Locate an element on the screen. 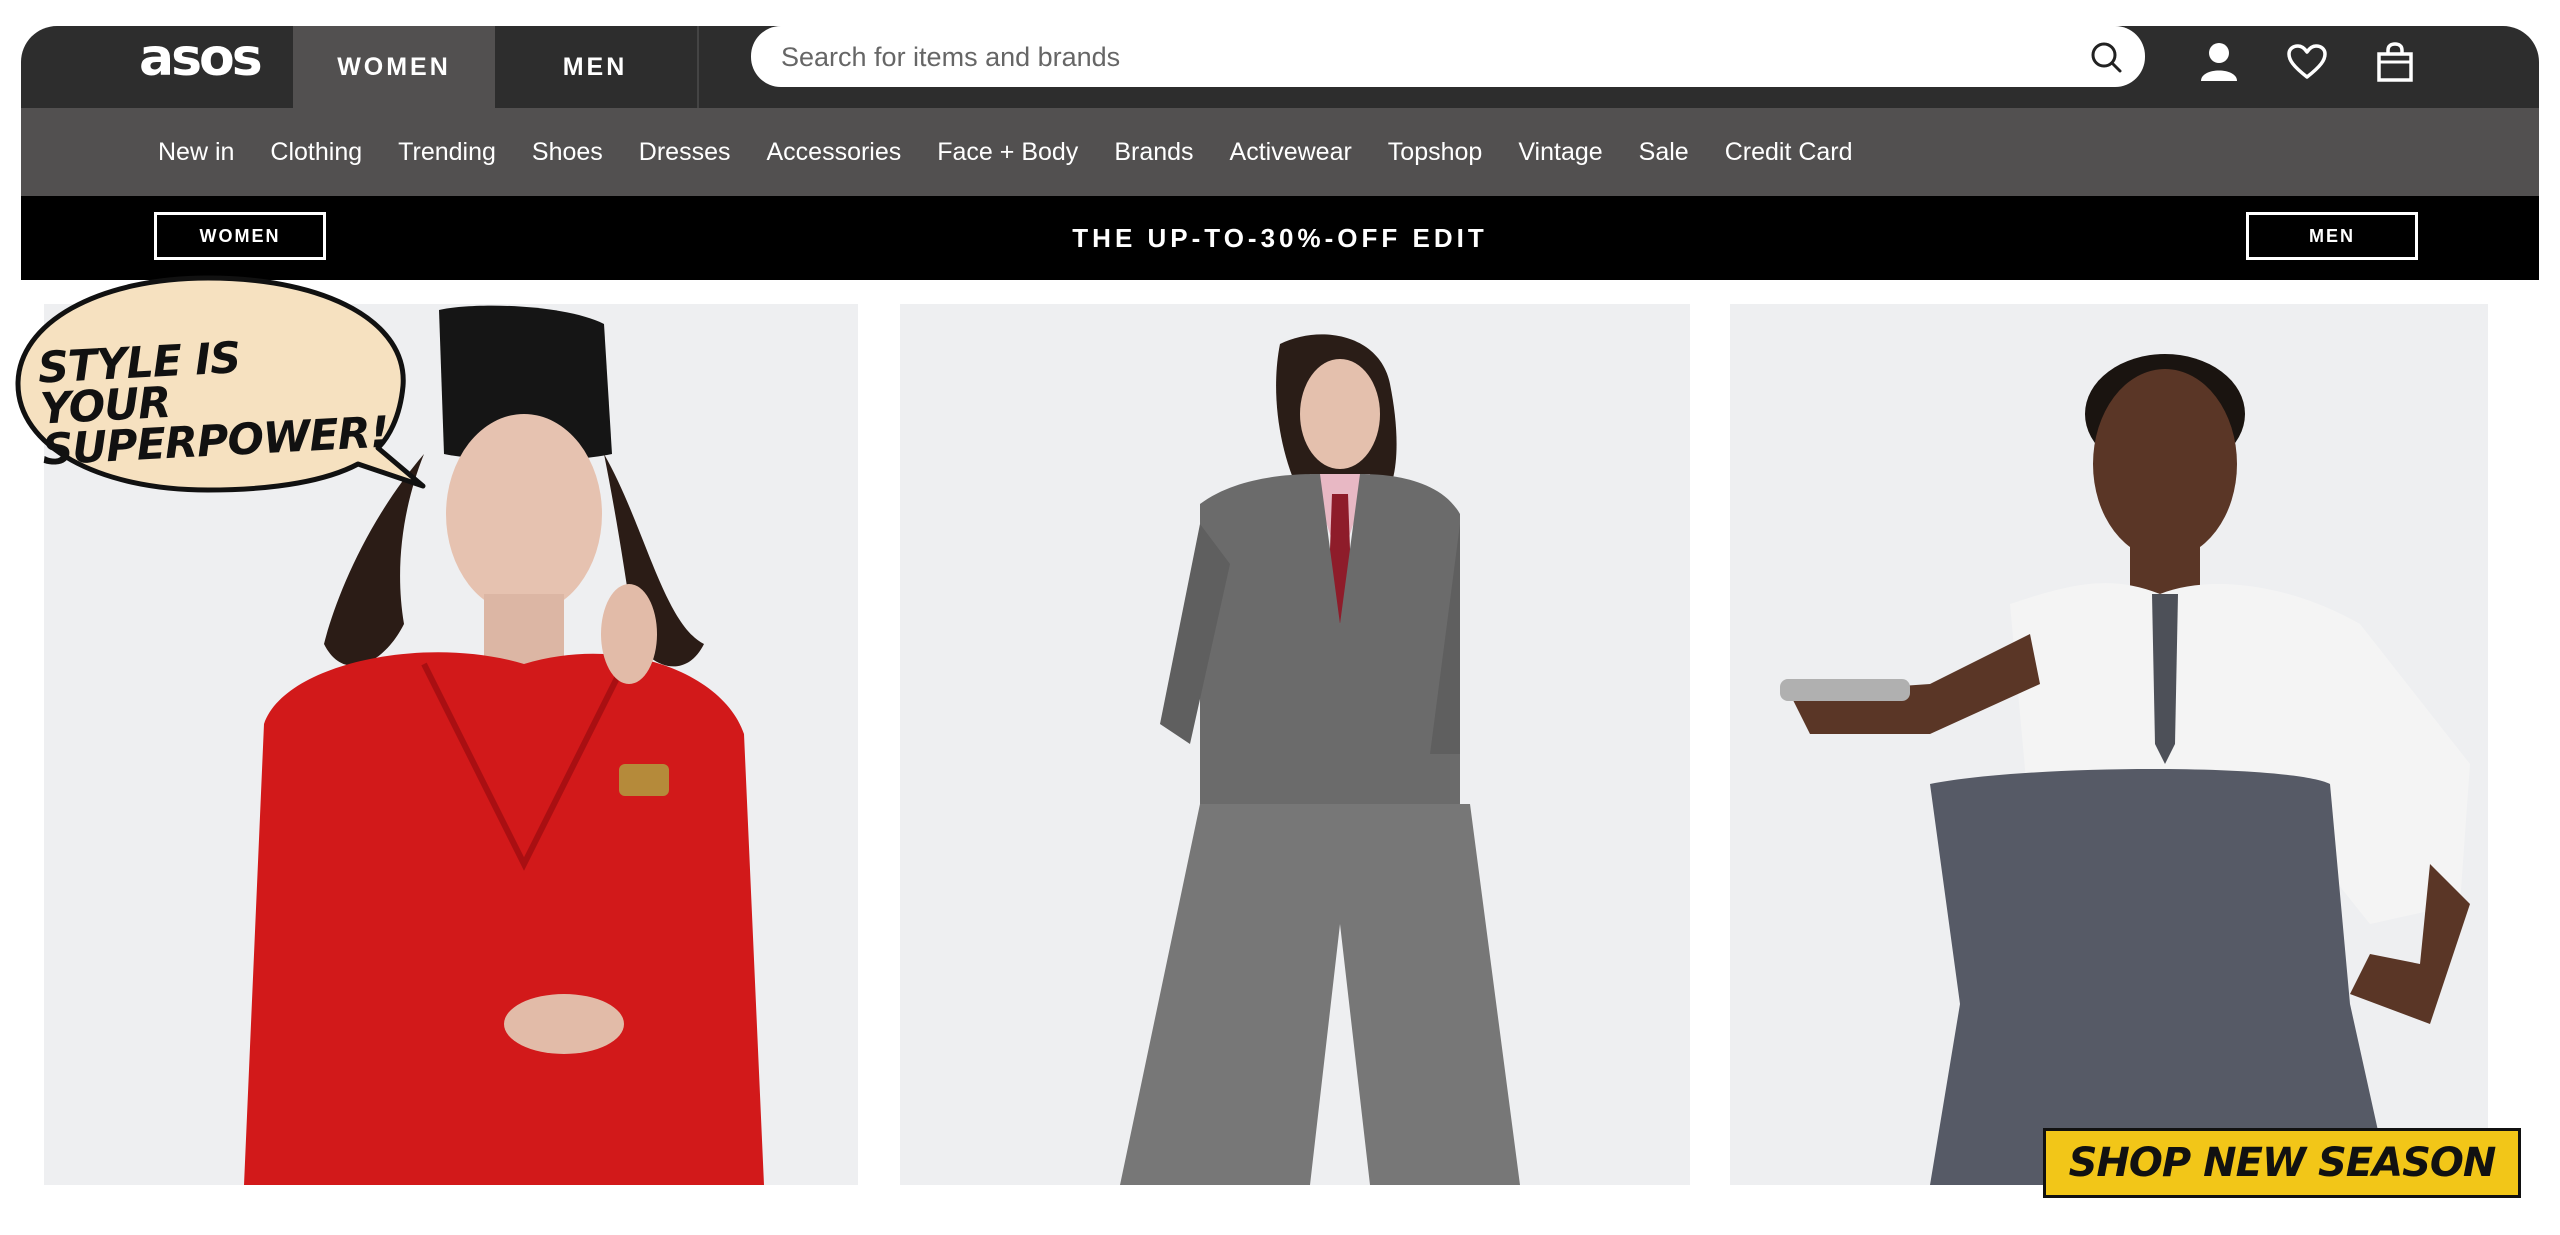 The height and width of the screenshot is (1235, 2560). nav-item-credit-card: Credit Card is located at coordinates (1789, 152).